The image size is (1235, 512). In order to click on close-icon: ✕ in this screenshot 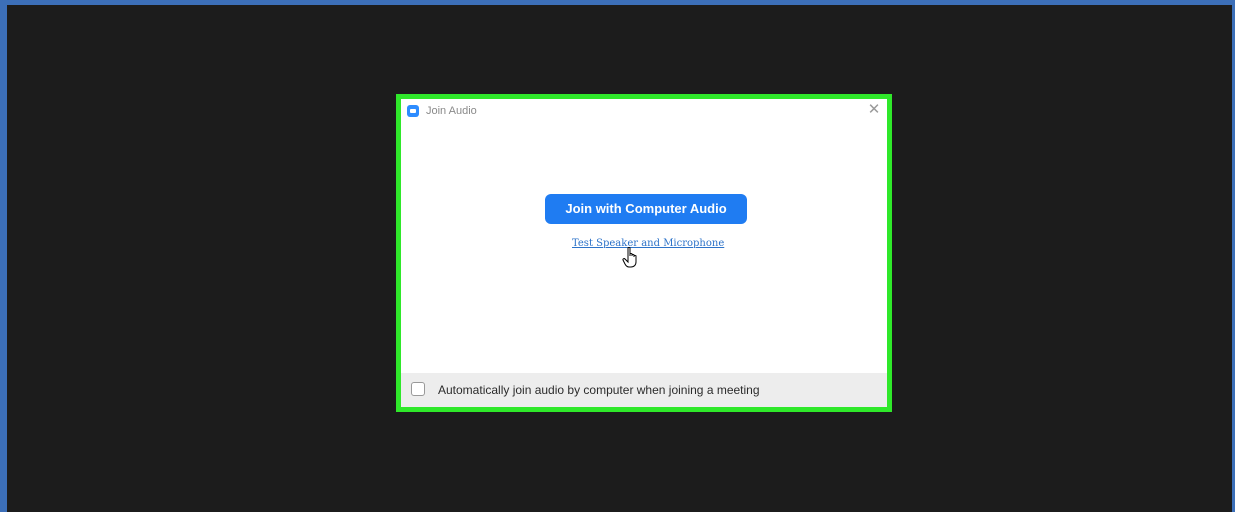, I will do `click(874, 110)`.